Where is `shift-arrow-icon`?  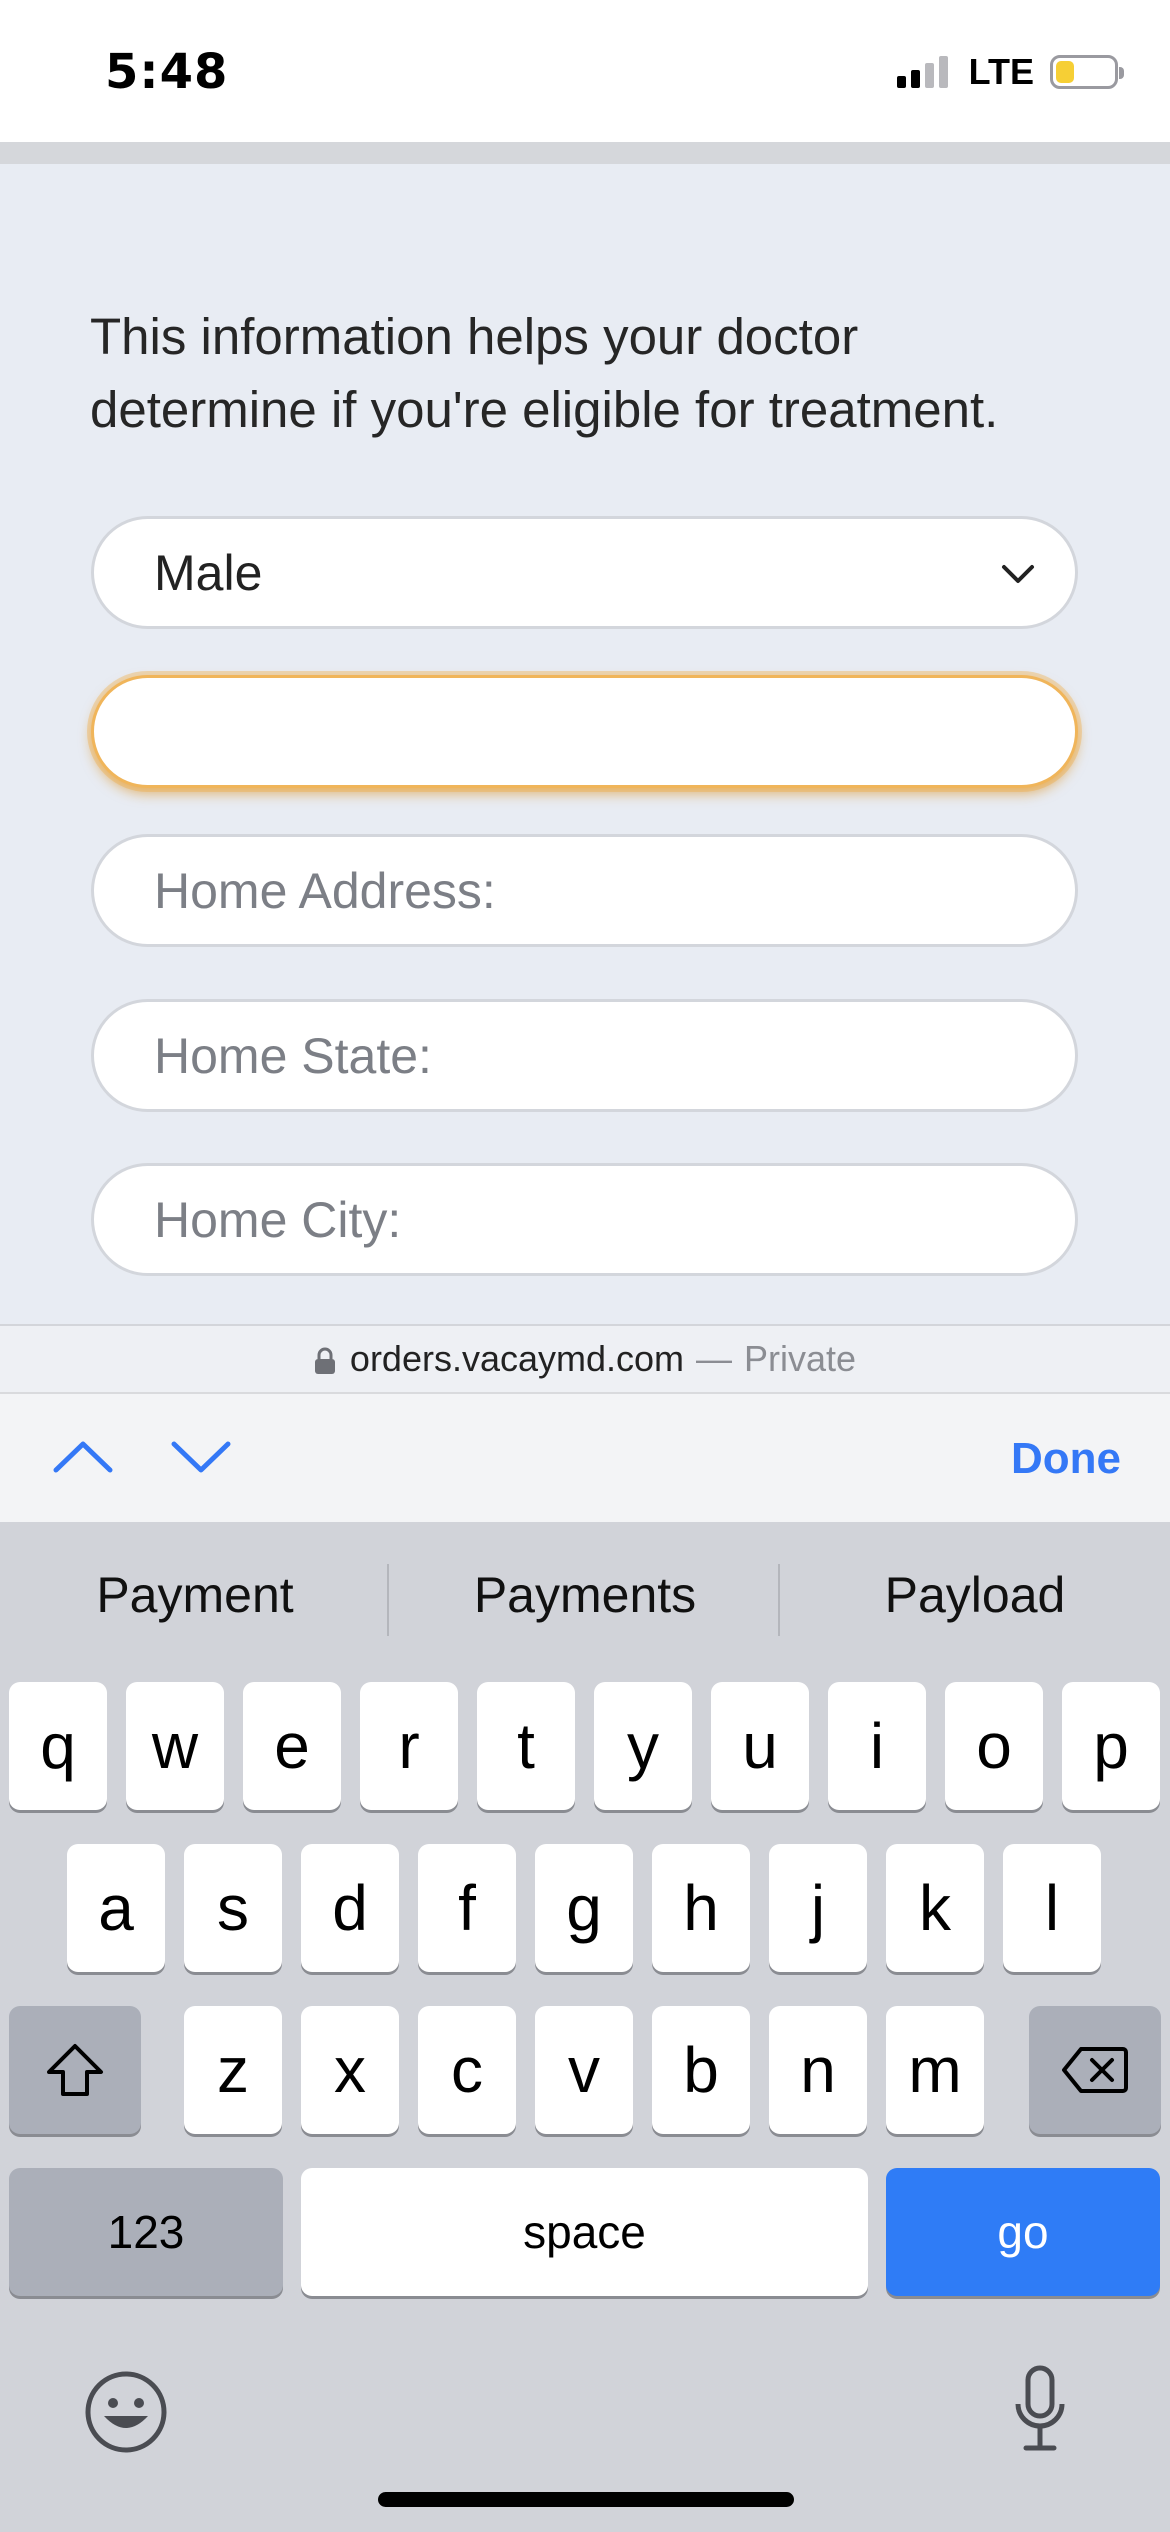
shift-arrow-icon is located at coordinates (75, 2070).